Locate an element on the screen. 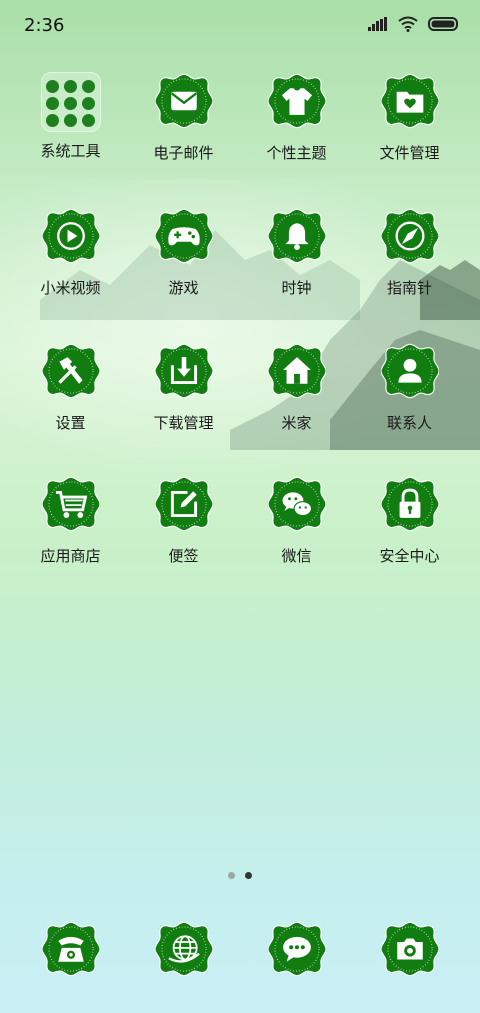  app-label: 小米视频 is located at coordinates (70, 288).